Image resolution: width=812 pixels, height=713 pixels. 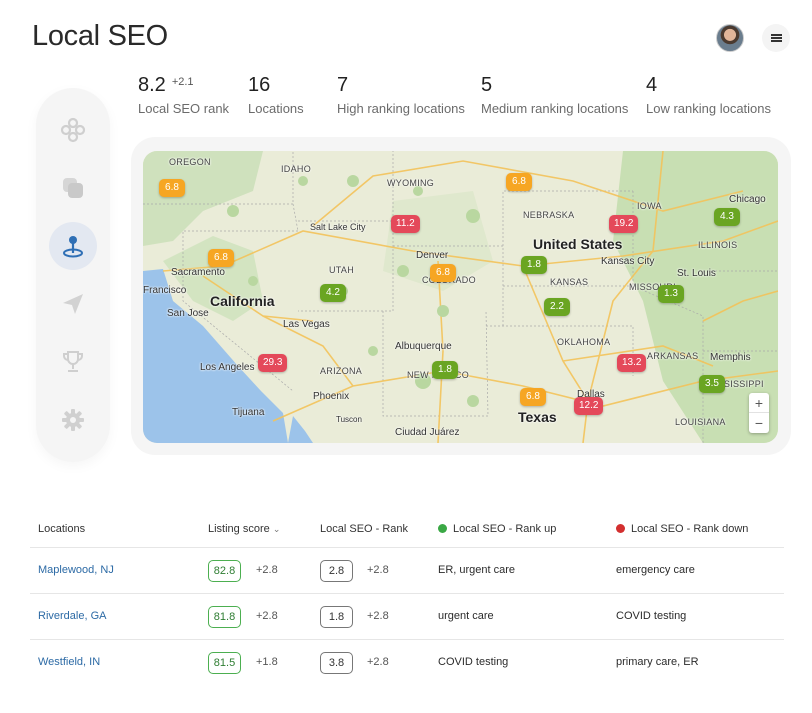 I want to click on map-label: UTAH, so click(x=342, y=270).